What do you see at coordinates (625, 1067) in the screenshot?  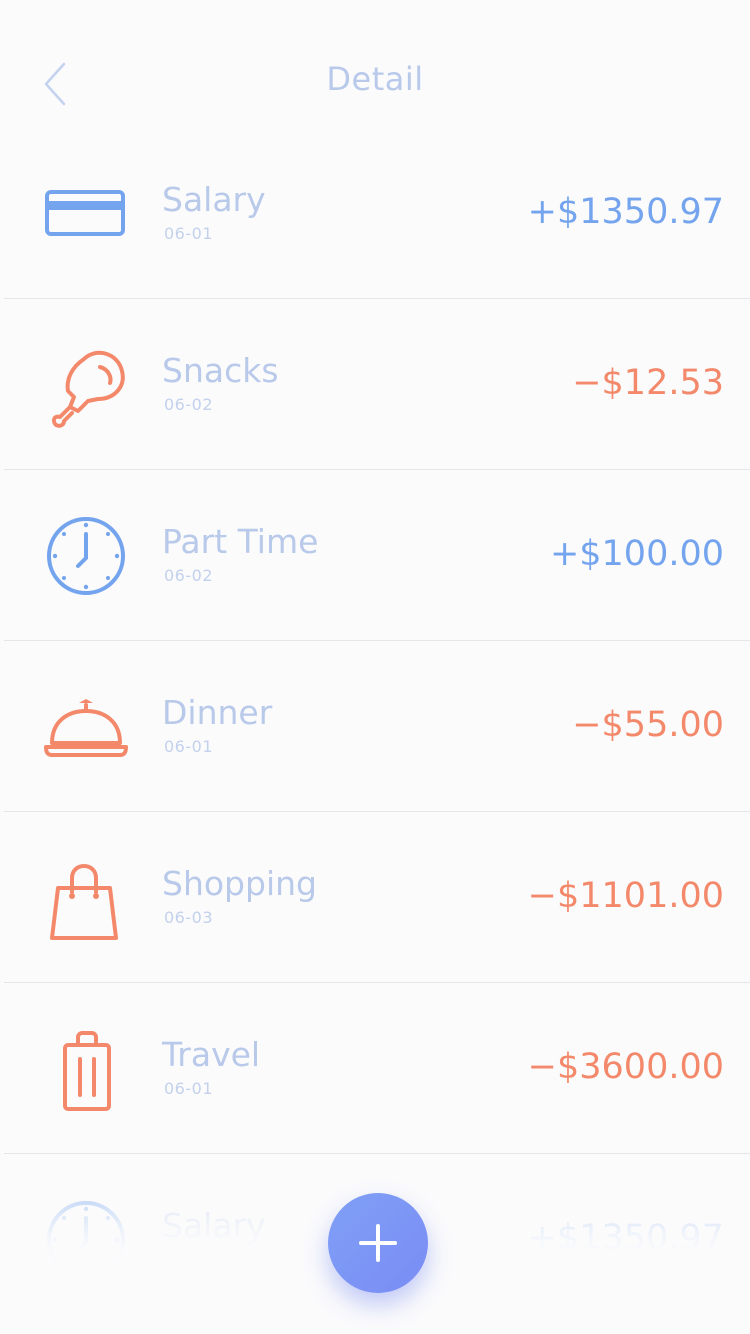 I see `item-amount: −$3600.00` at bounding box center [625, 1067].